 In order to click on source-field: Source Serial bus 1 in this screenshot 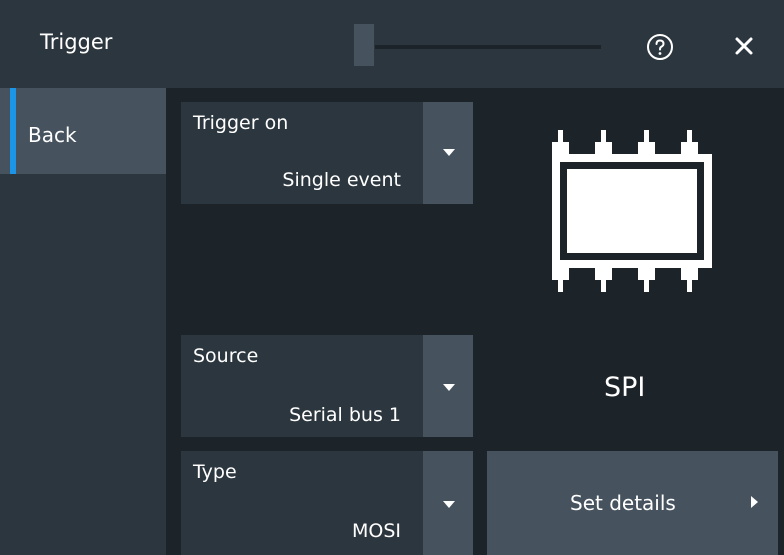, I will do `click(302, 386)`.